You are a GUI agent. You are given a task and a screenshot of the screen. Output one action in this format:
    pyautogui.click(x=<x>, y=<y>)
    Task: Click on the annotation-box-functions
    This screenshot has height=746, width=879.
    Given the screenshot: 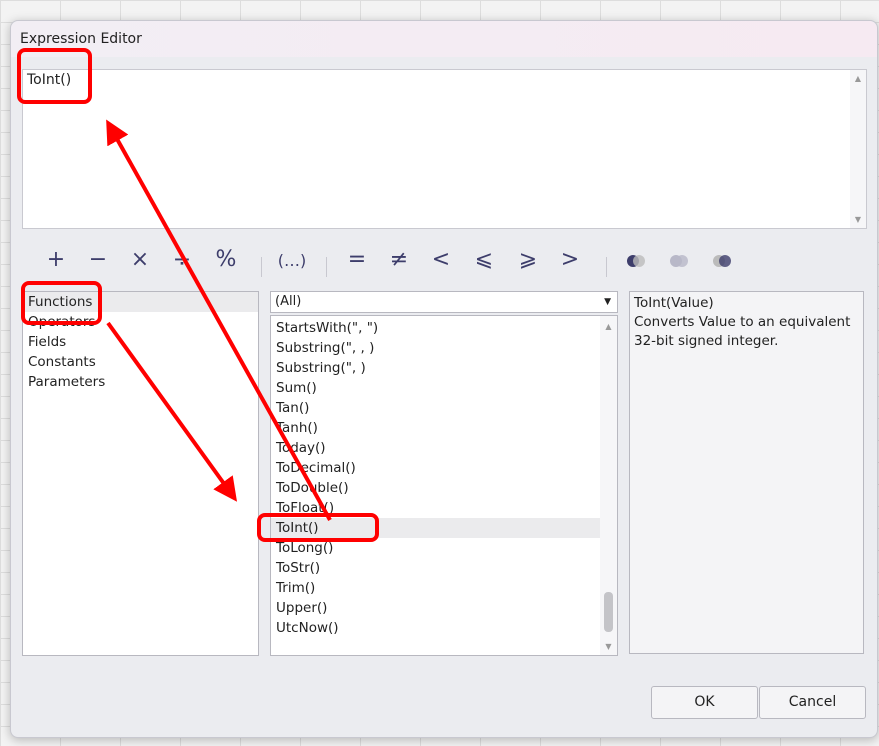 What is the action you would take?
    pyautogui.click(x=61, y=303)
    